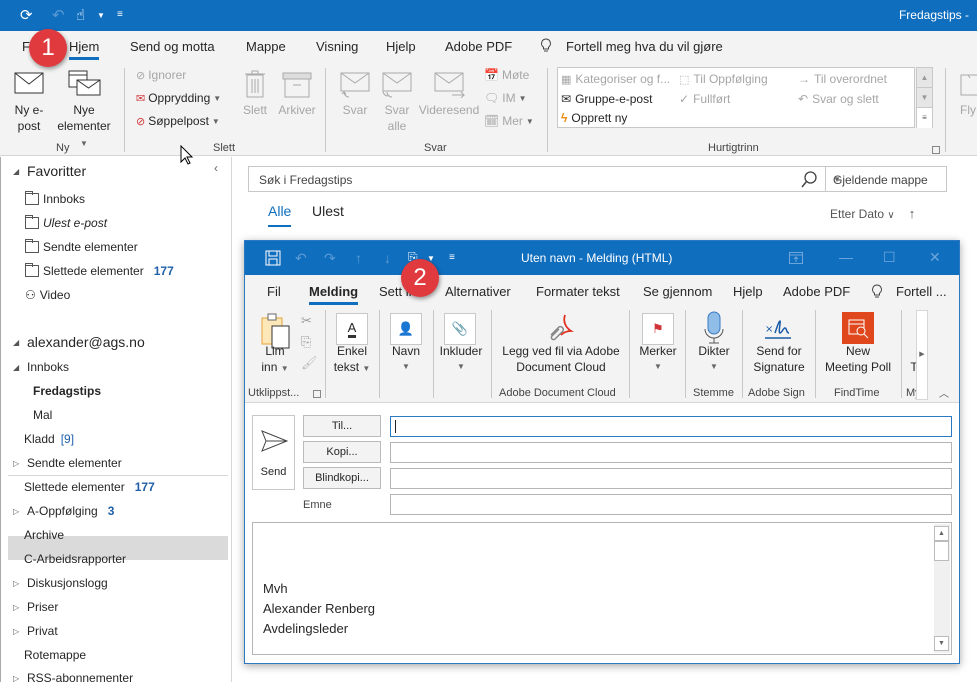 Image resolution: width=977 pixels, height=682 pixels. Describe the element at coordinates (44, 535) in the screenshot. I see `folder-item-archive: Archive` at that location.